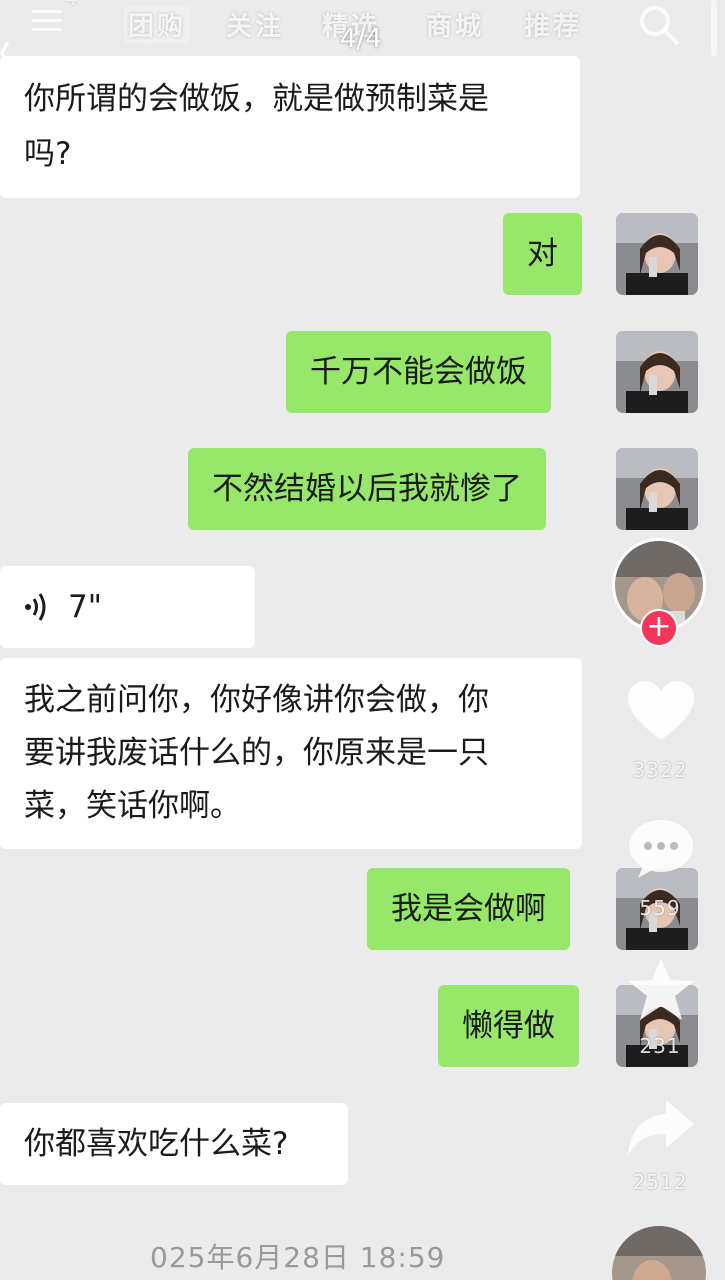  I want to click on menu-icon, so click(47, 21).